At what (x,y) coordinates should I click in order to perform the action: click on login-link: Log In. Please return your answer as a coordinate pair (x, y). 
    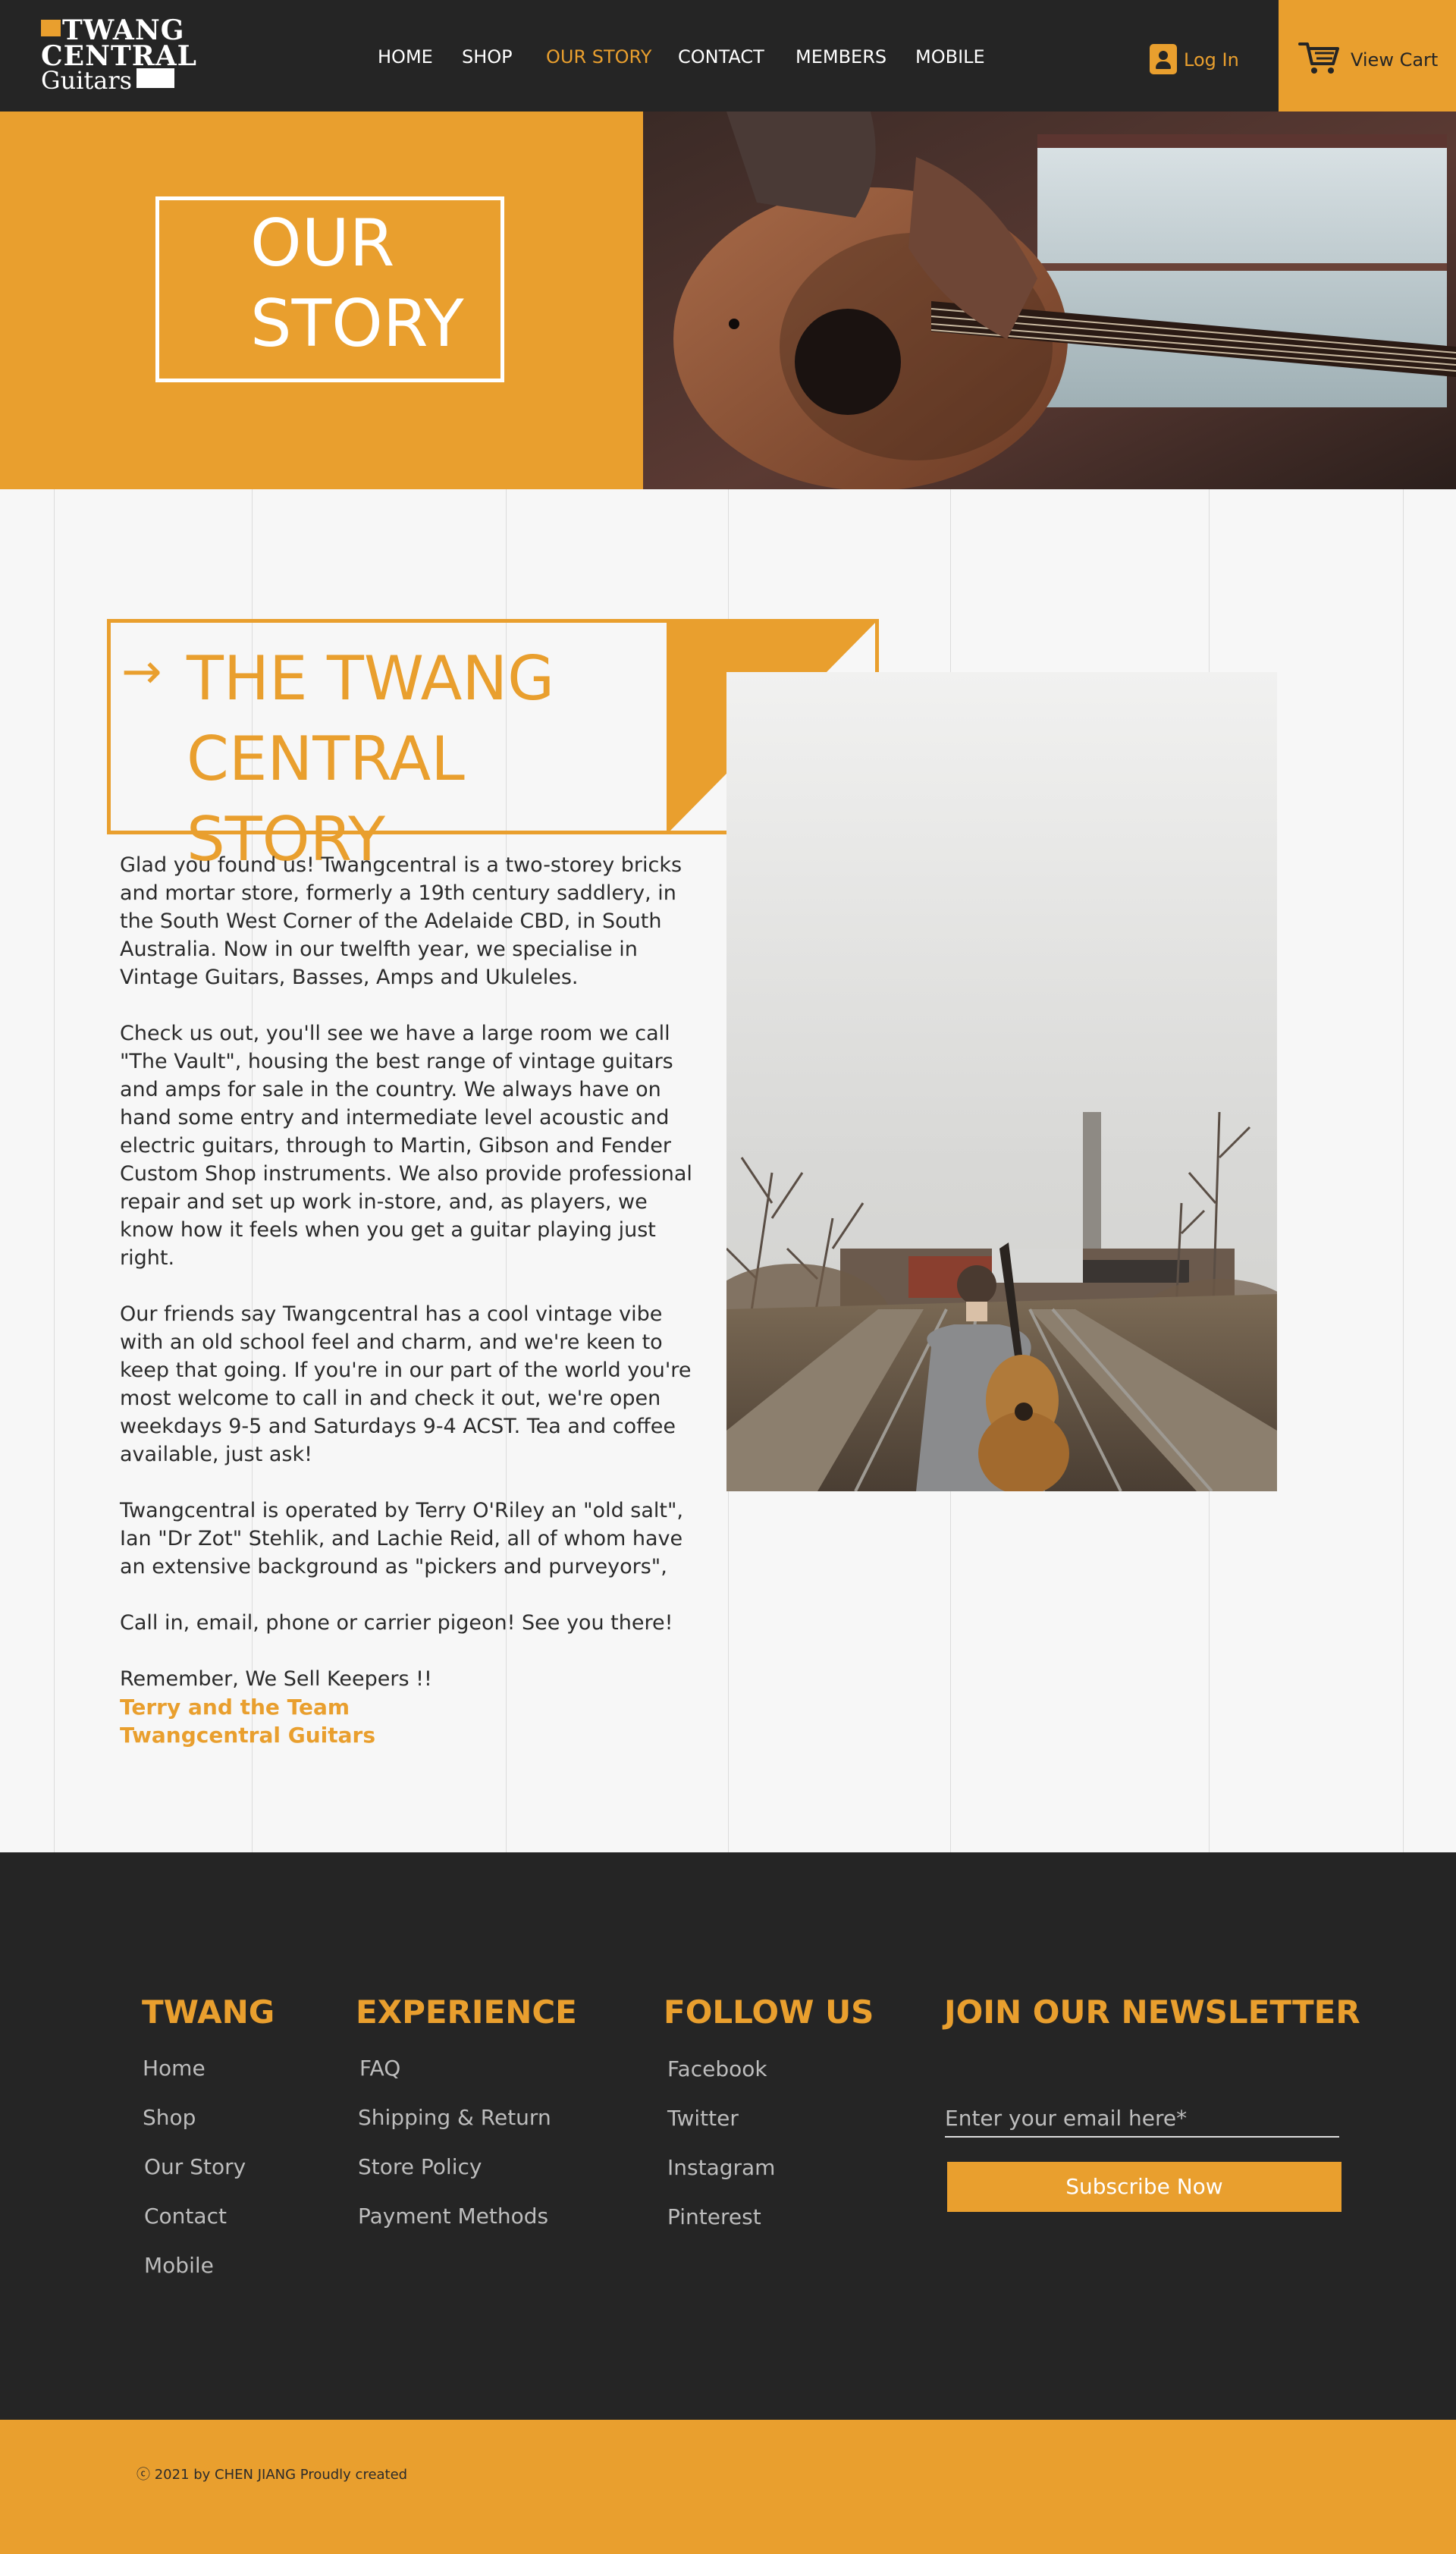
    Looking at the image, I should click on (1211, 60).